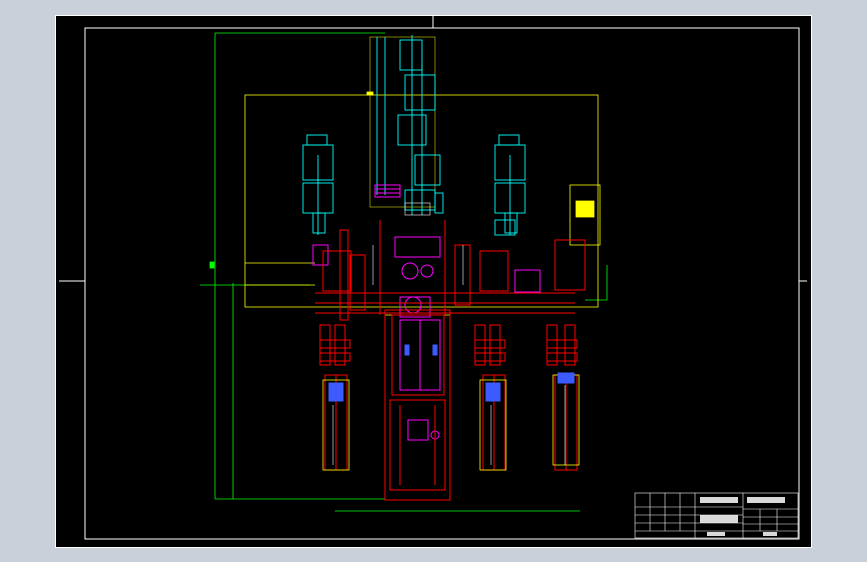 Image resolution: width=867 pixels, height=562 pixels. Describe the element at coordinates (716, 515) in the screenshot. I see `title-block` at that location.